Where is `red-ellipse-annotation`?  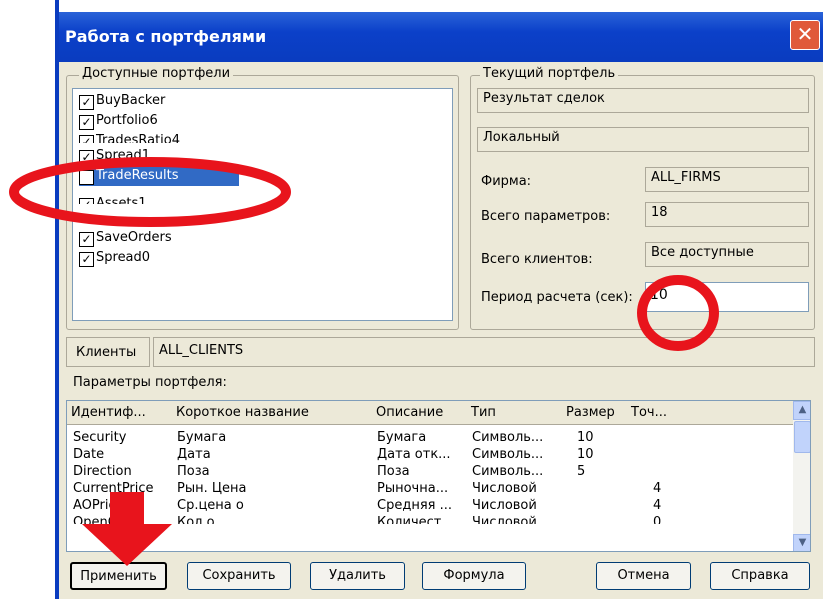 red-ellipse-annotation is located at coordinates (150, 192).